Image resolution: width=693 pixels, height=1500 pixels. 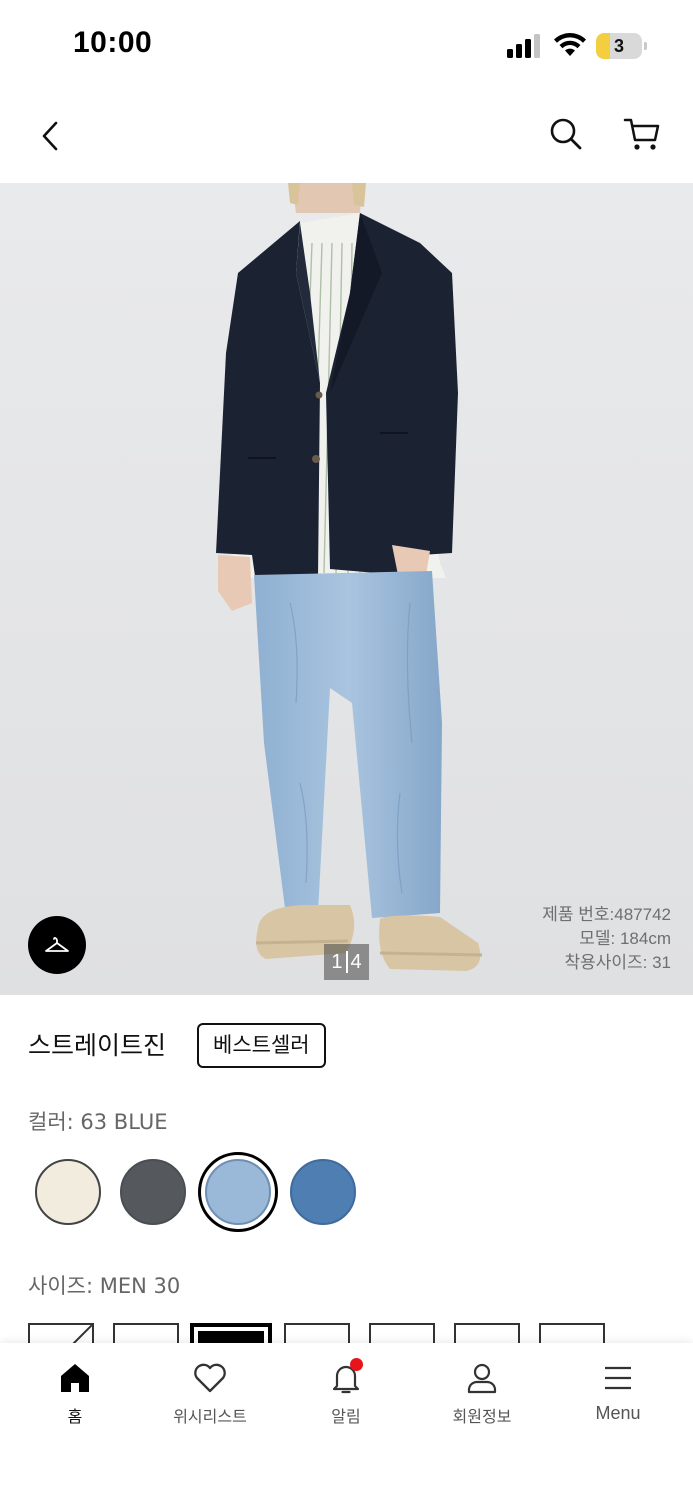 What do you see at coordinates (238, 1192) in the screenshot?
I see `color-swatch-light-blue` at bounding box center [238, 1192].